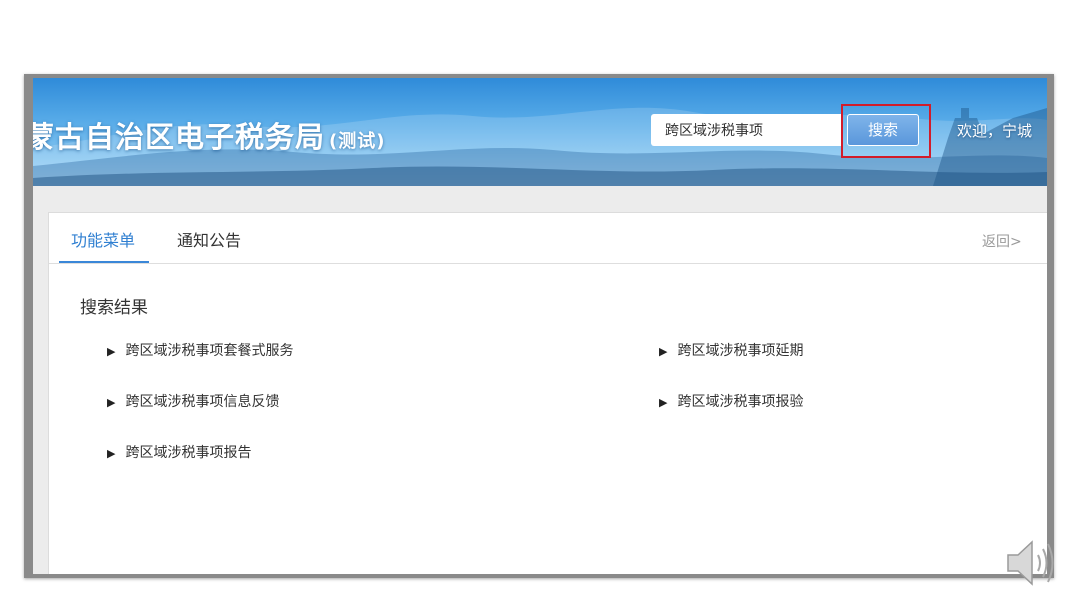 This screenshot has width=1080, height=608. I want to click on result-item-package-service: ▶ 跨区域涉税事项套餐式服务, so click(200, 350).